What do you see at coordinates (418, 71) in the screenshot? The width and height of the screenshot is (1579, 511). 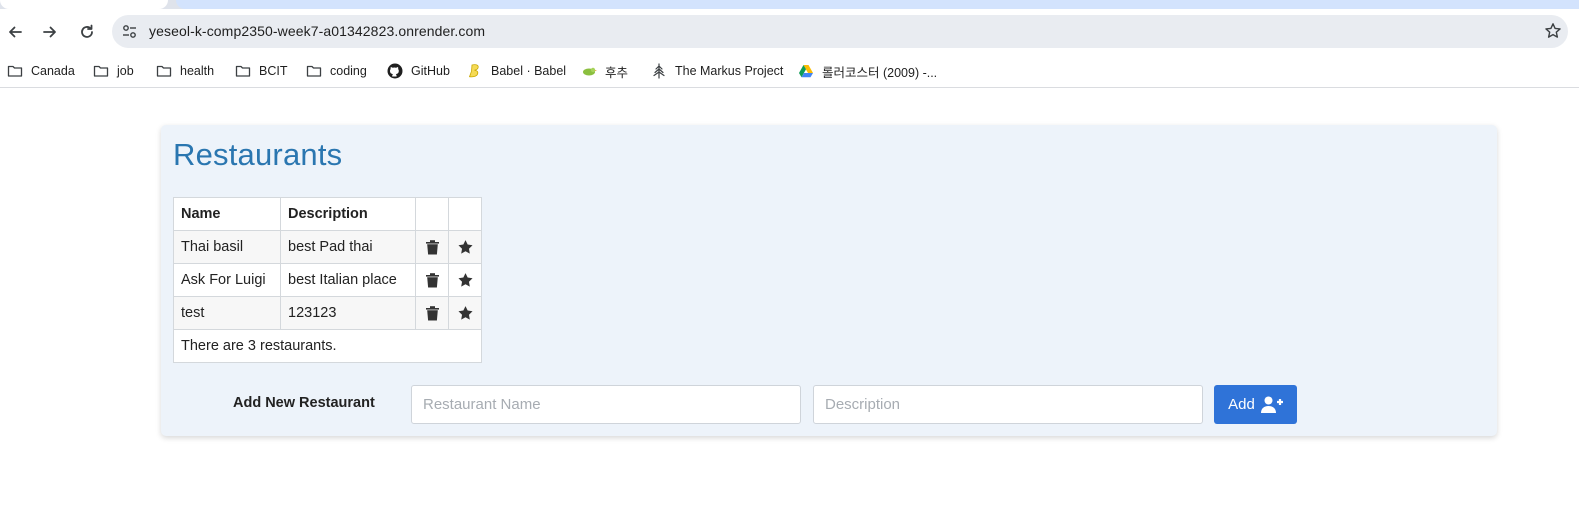 I see `bookmark-github: GitHub` at bounding box center [418, 71].